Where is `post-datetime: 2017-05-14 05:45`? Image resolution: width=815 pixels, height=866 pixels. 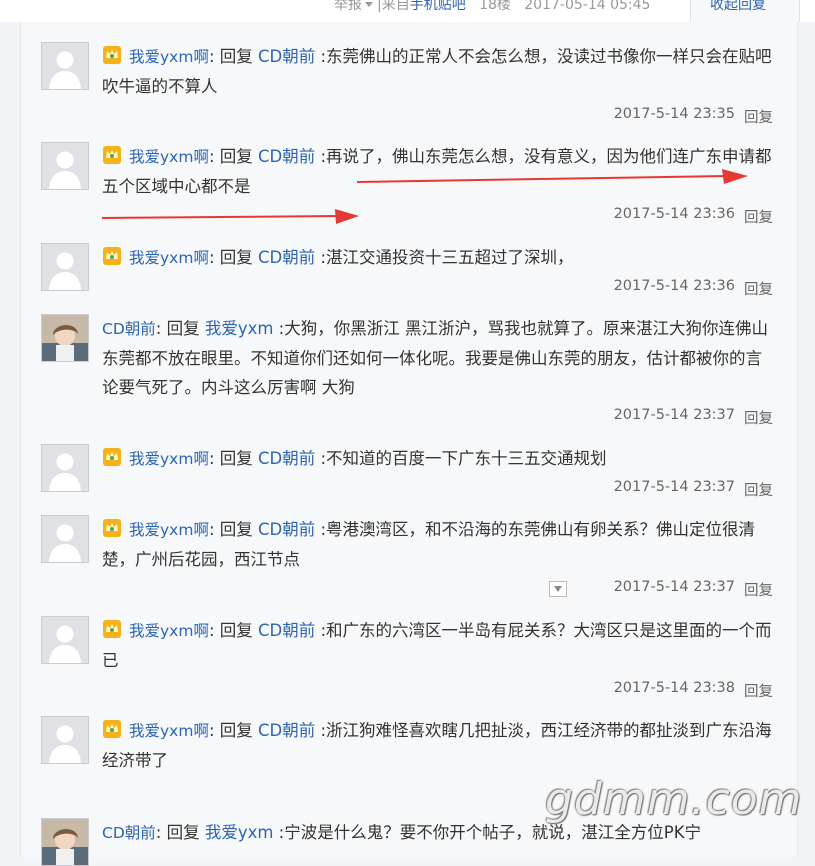 post-datetime: 2017-05-14 05:45 is located at coordinates (587, 6).